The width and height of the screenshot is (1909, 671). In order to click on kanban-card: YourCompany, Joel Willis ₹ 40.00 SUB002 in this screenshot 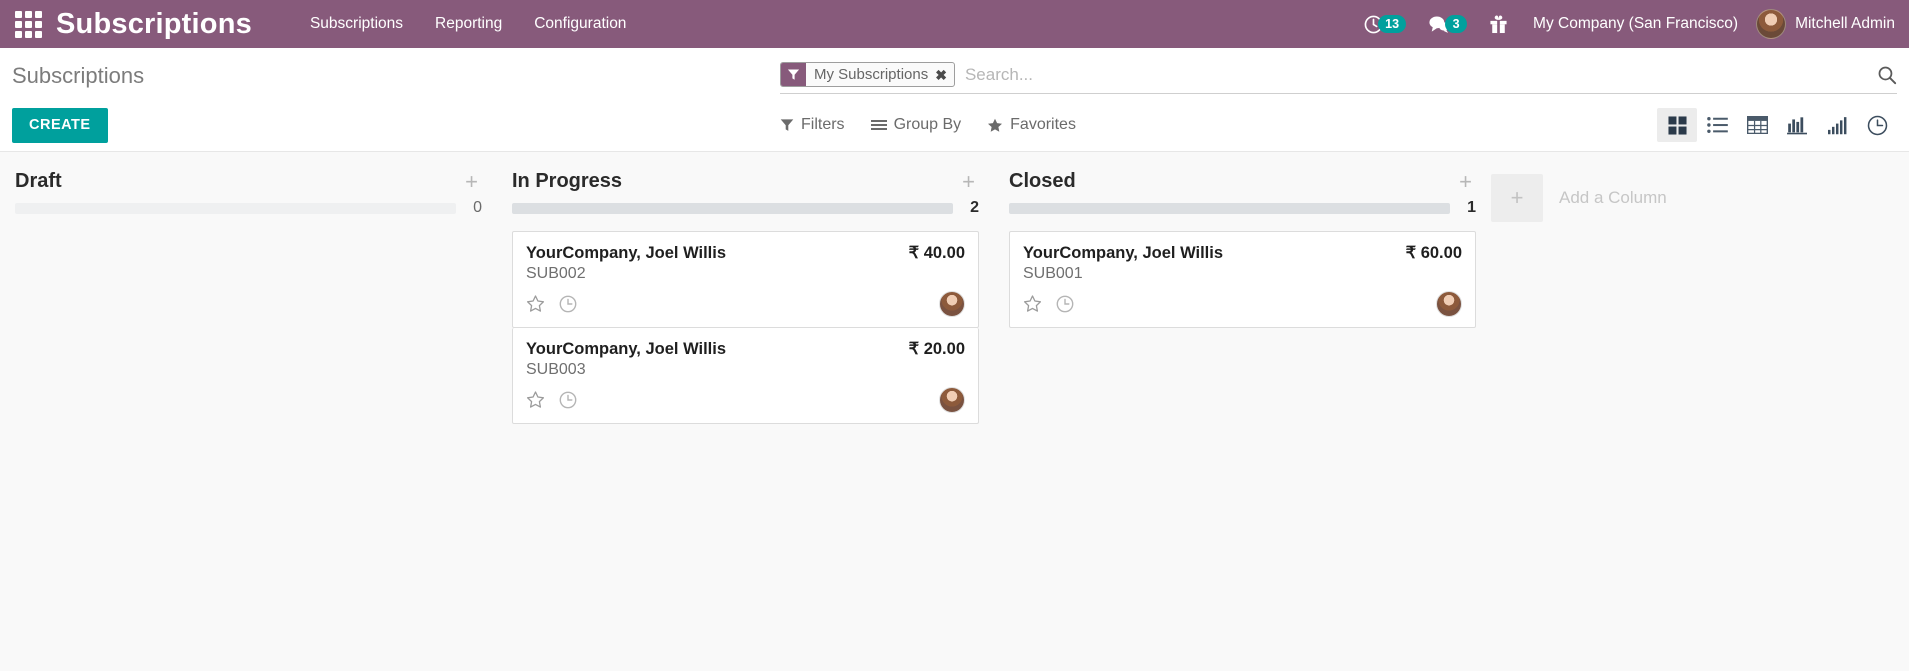, I will do `click(745, 279)`.